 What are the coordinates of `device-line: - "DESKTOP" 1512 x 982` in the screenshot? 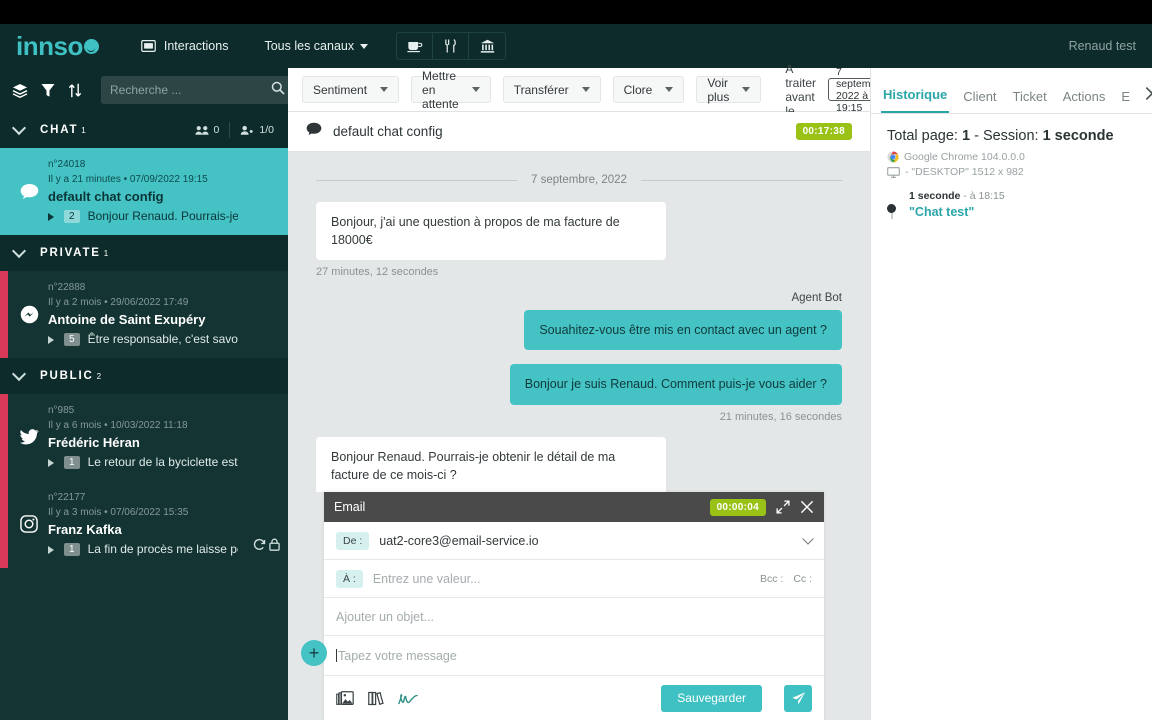 It's located at (1012, 172).